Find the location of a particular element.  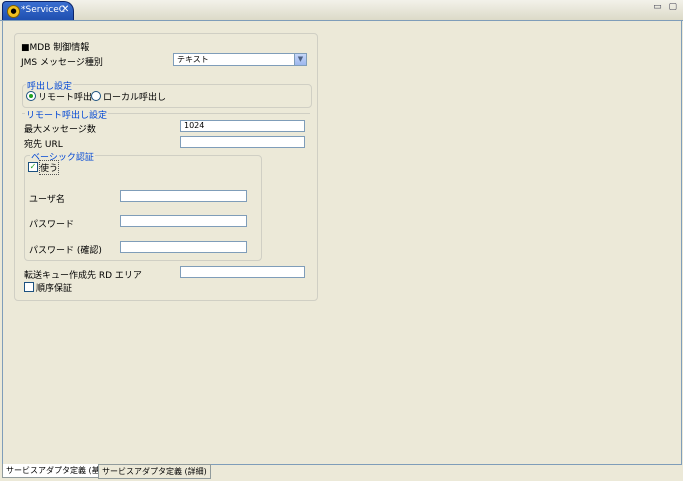

editor-tab-bar: ● *ServiceC ✕ ▭ ▢ is located at coordinates (341, 10).